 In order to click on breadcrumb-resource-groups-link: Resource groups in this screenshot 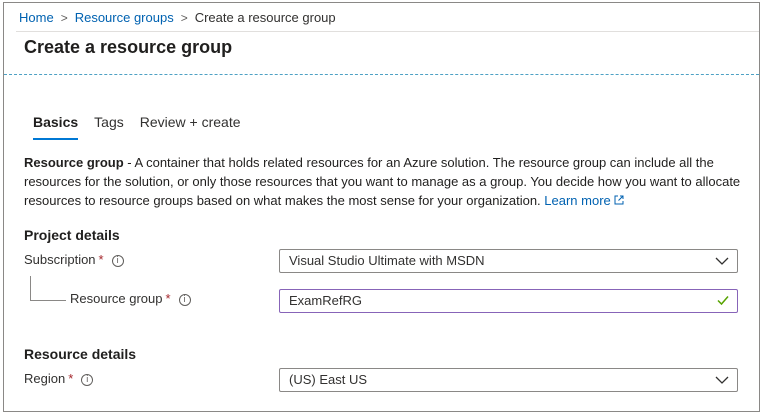, I will do `click(124, 17)`.